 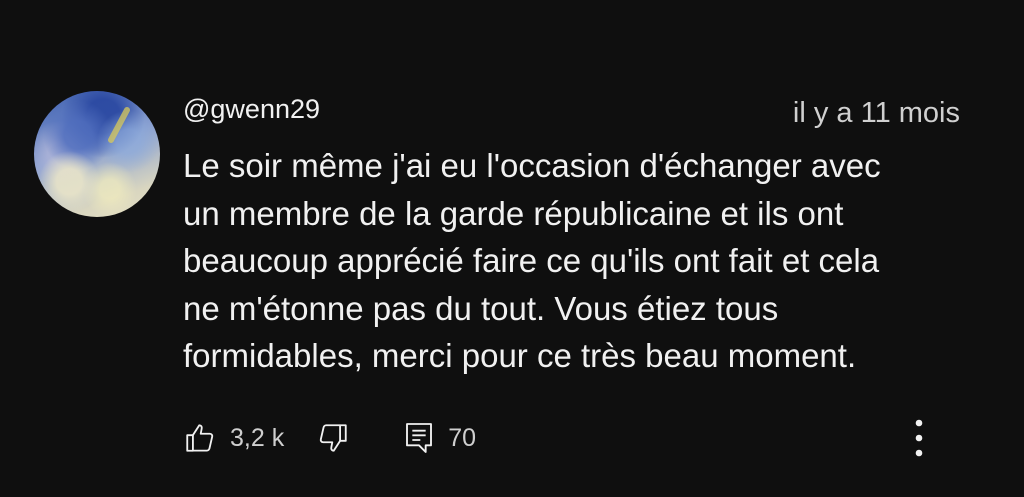 What do you see at coordinates (97, 154) in the screenshot?
I see `avatar` at bounding box center [97, 154].